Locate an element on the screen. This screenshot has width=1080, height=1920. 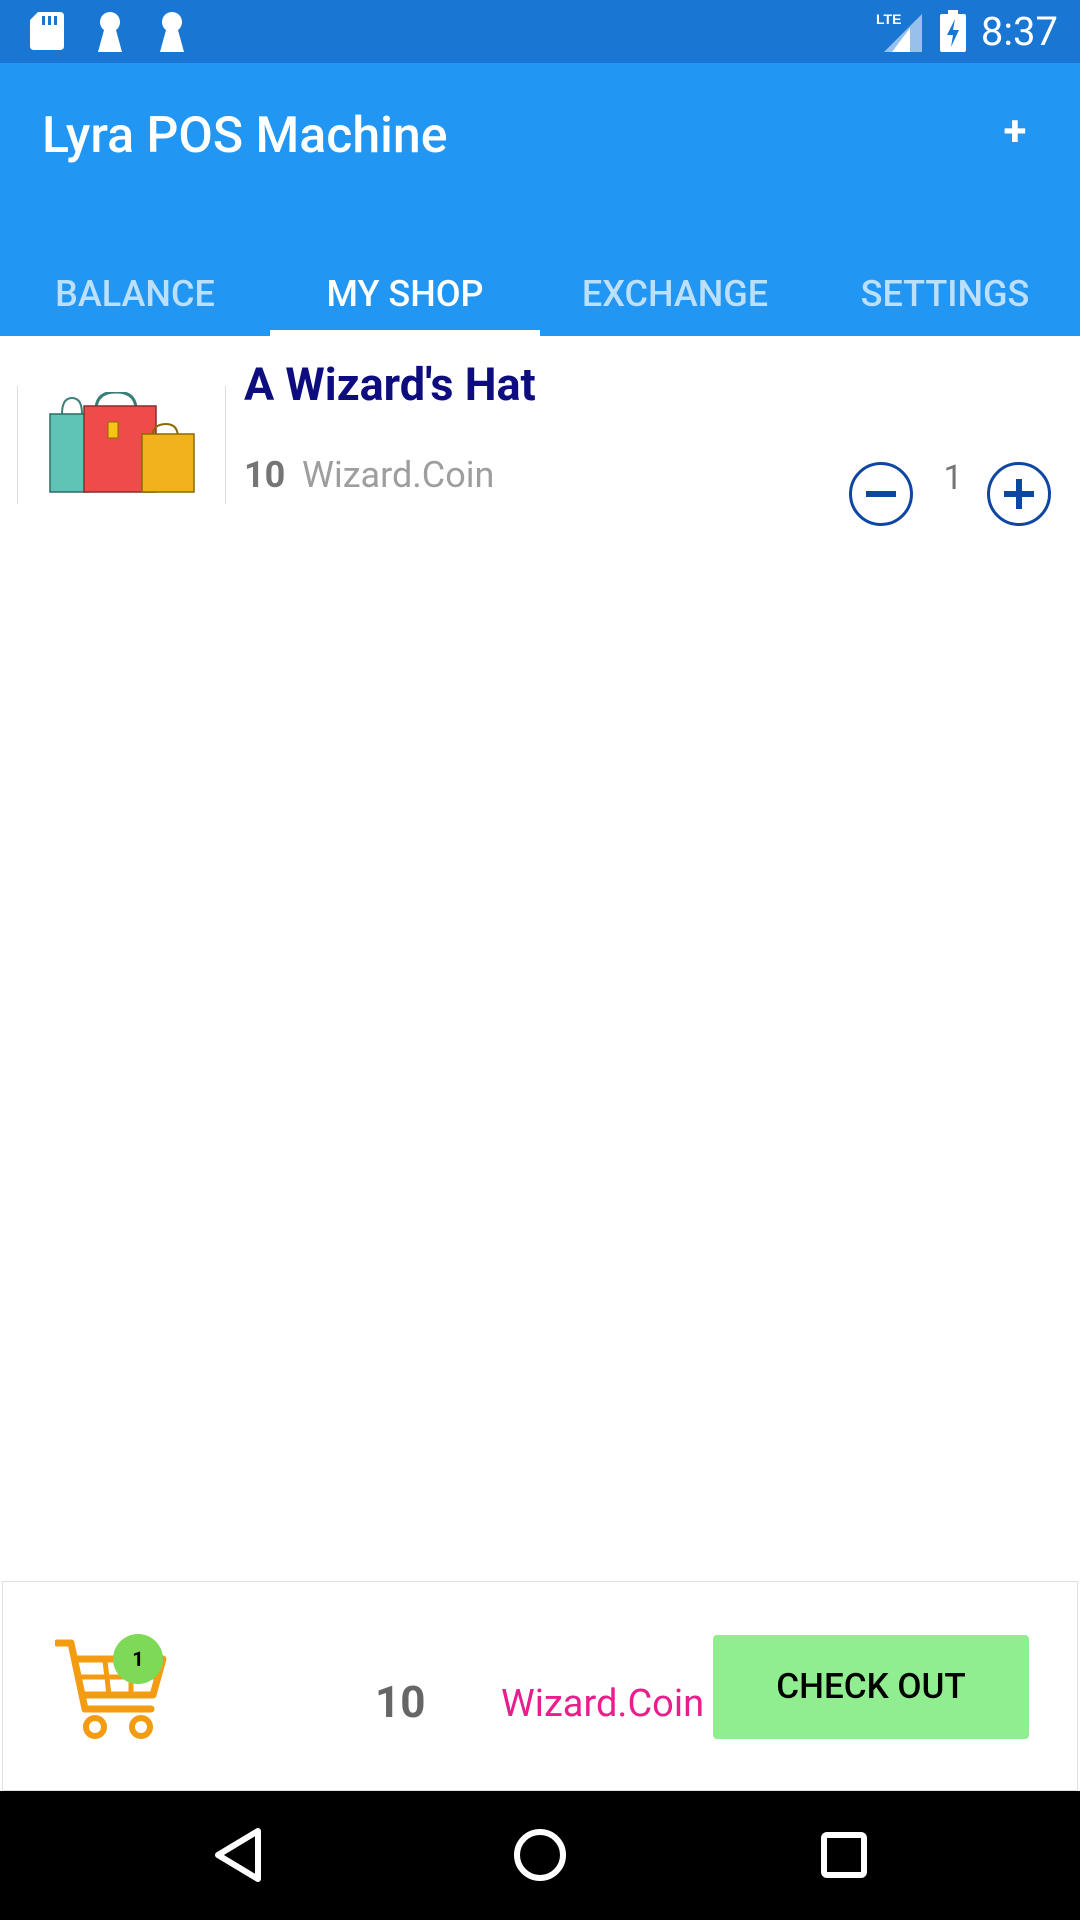
home-icon is located at coordinates (540, 1855).